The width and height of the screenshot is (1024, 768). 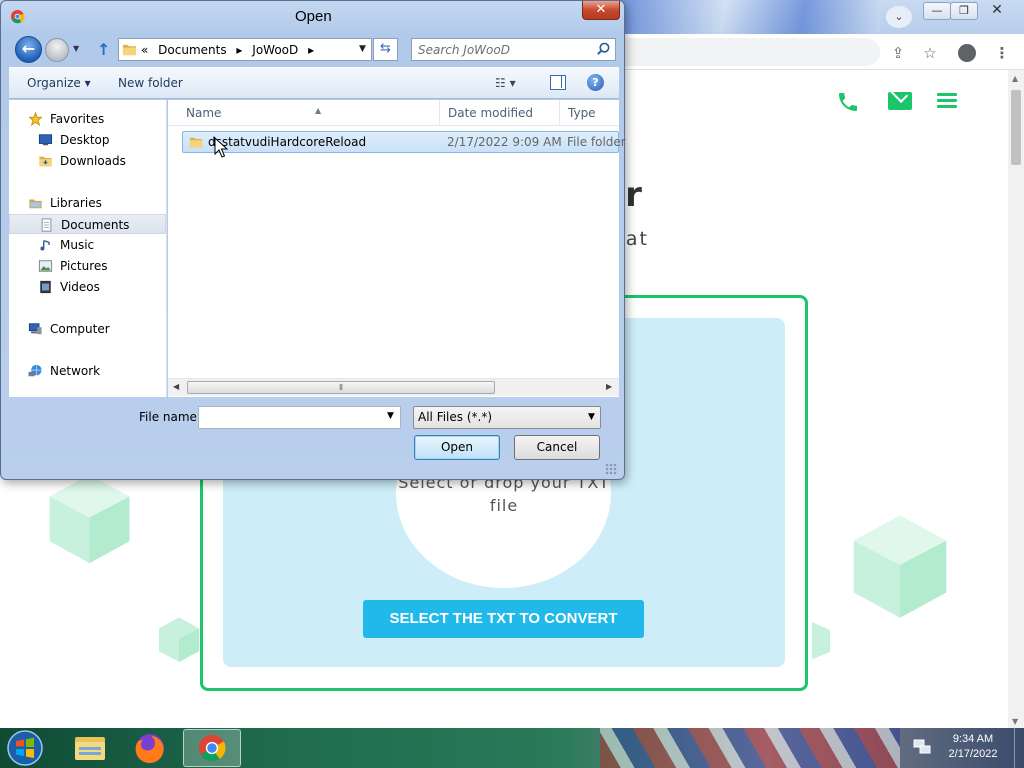 I want to click on close-window-button: ✕, so click(x=997, y=11).